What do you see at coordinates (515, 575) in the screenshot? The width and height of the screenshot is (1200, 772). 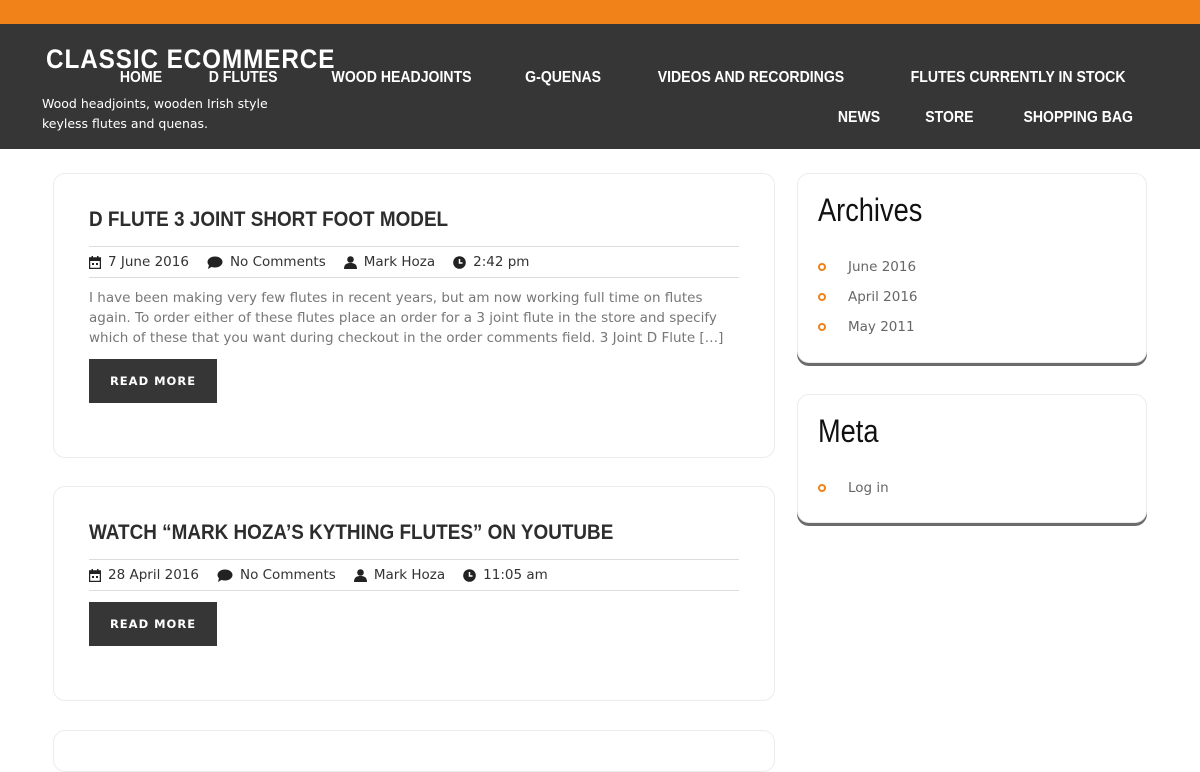 I see `post-time-text: 11:05 am` at bounding box center [515, 575].